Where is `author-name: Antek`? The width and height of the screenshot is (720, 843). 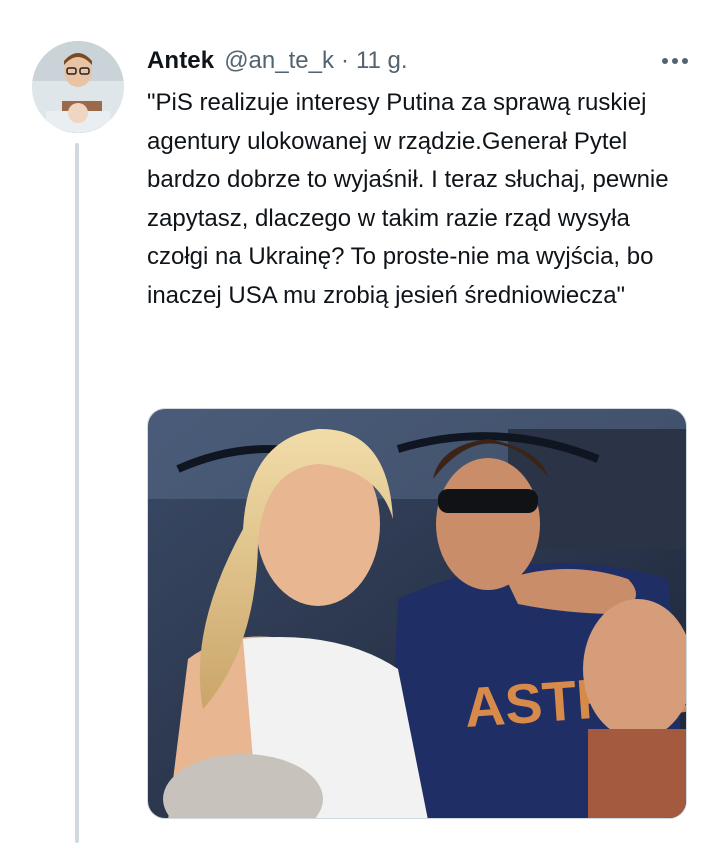
author-name: Antek is located at coordinates (180, 61).